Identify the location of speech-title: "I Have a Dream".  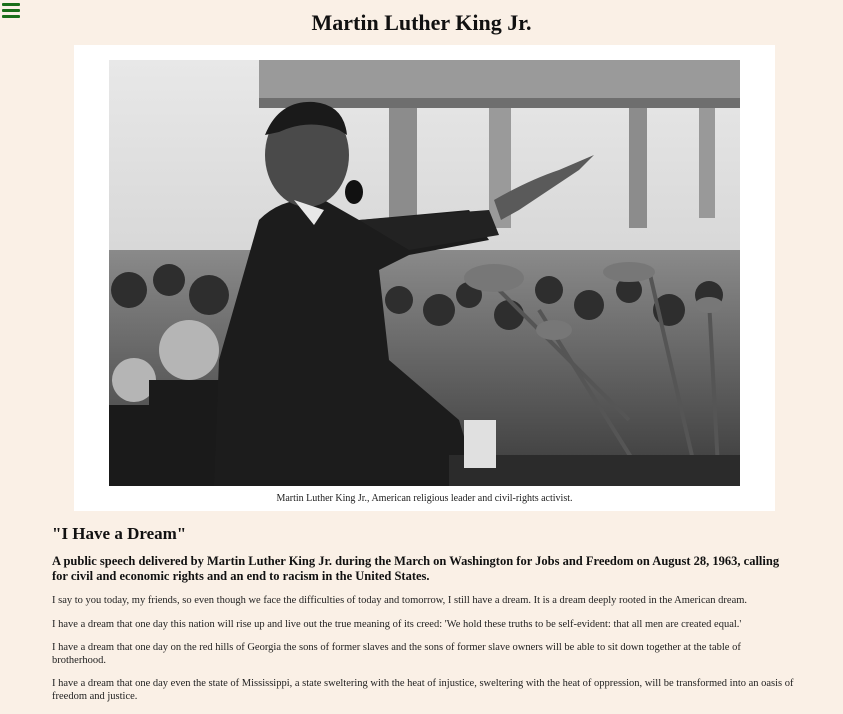
(119, 533).